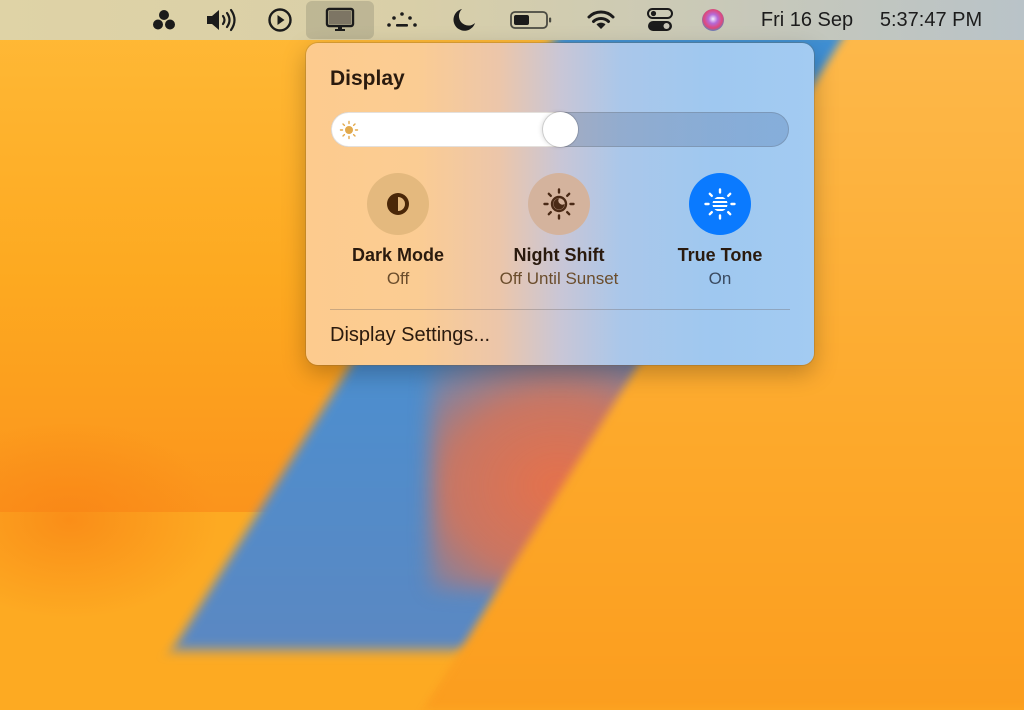 The height and width of the screenshot is (710, 1024). What do you see at coordinates (720, 255) in the screenshot?
I see `true-tone-label: True Tone` at bounding box center [720, 255].